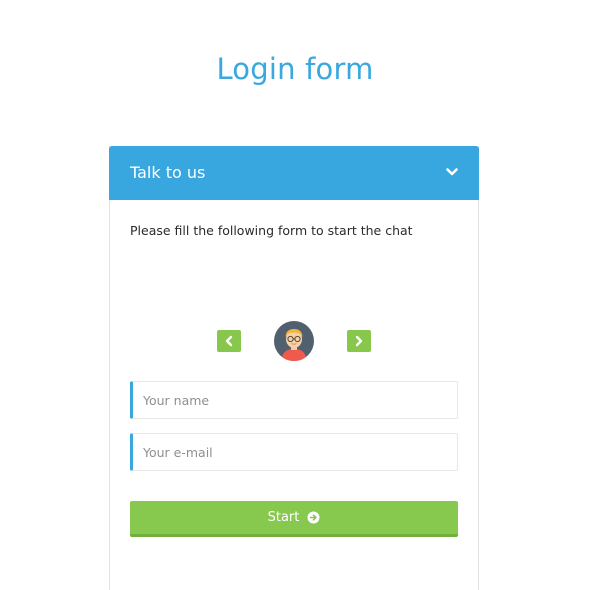 This screenshot has height=590, width=590. I want to click on chevron-down-icon, so click(452, 172).